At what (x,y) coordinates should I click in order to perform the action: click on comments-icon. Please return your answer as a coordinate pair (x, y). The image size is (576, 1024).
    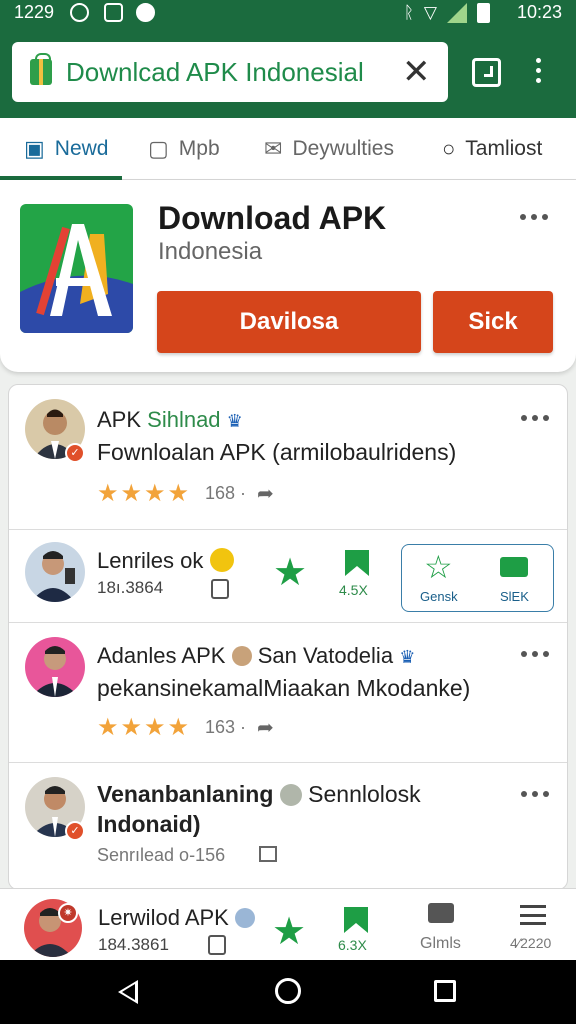
    Looking at the image, I should click on (441, 913).